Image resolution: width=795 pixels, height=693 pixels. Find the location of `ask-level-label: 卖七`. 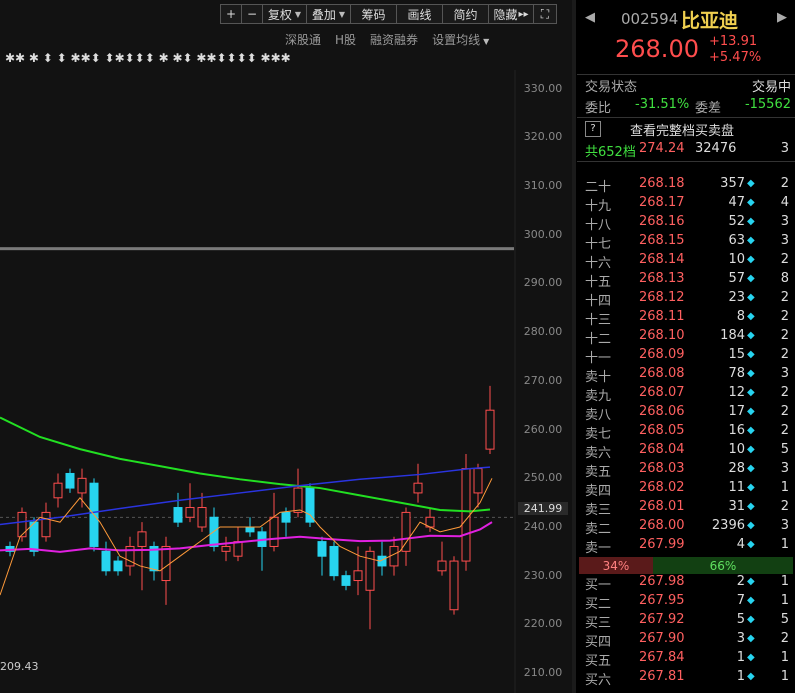

ask-level-label: 卖七 is located at coordinates (598, 434).